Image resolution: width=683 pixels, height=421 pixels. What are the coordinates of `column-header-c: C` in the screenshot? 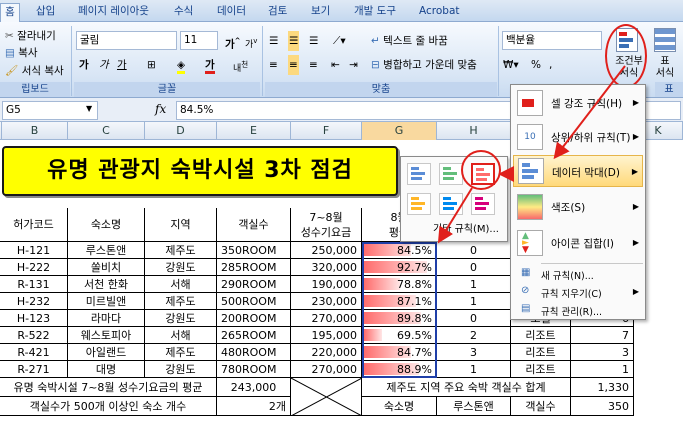 It's located at (106, 131).